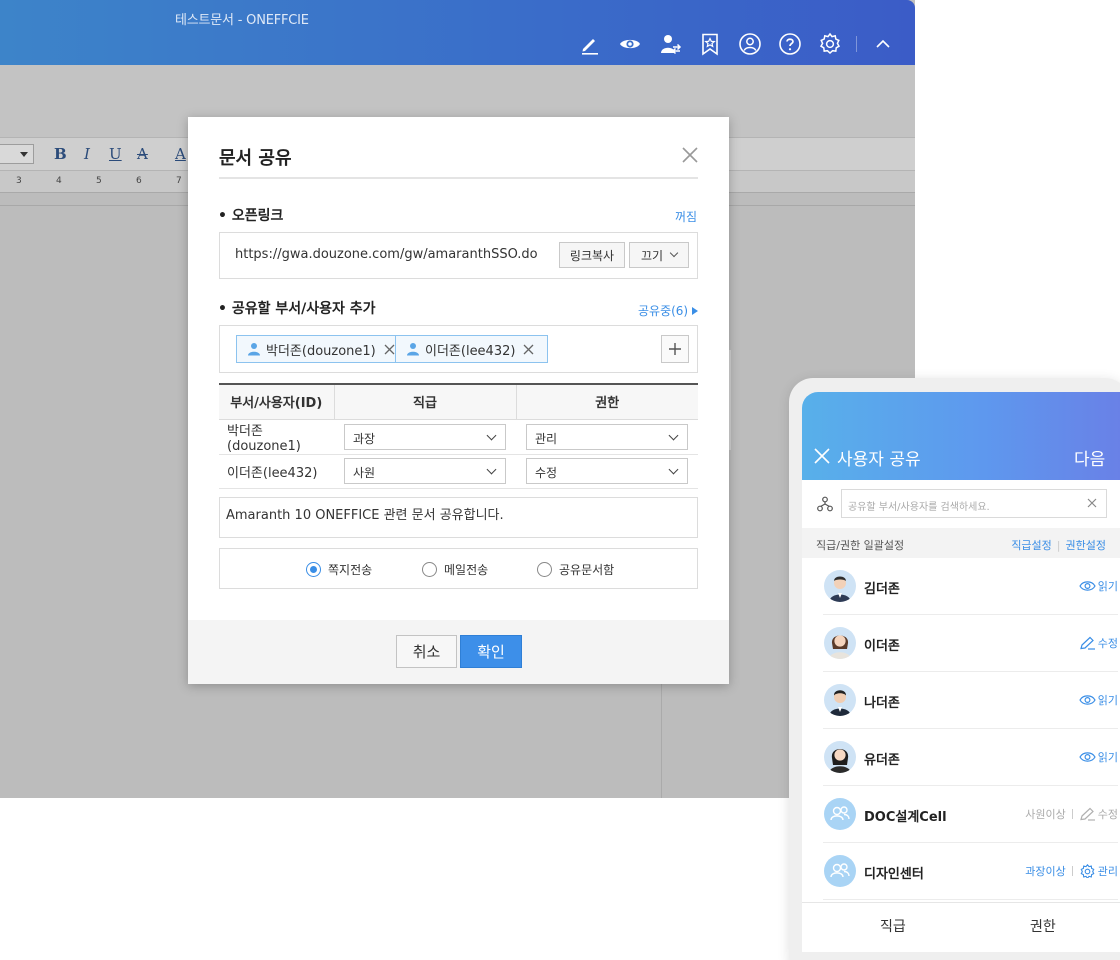  Describe the element at coordinates (607, 436) in the screenshot. I see `permission-select: 관리` at that location.